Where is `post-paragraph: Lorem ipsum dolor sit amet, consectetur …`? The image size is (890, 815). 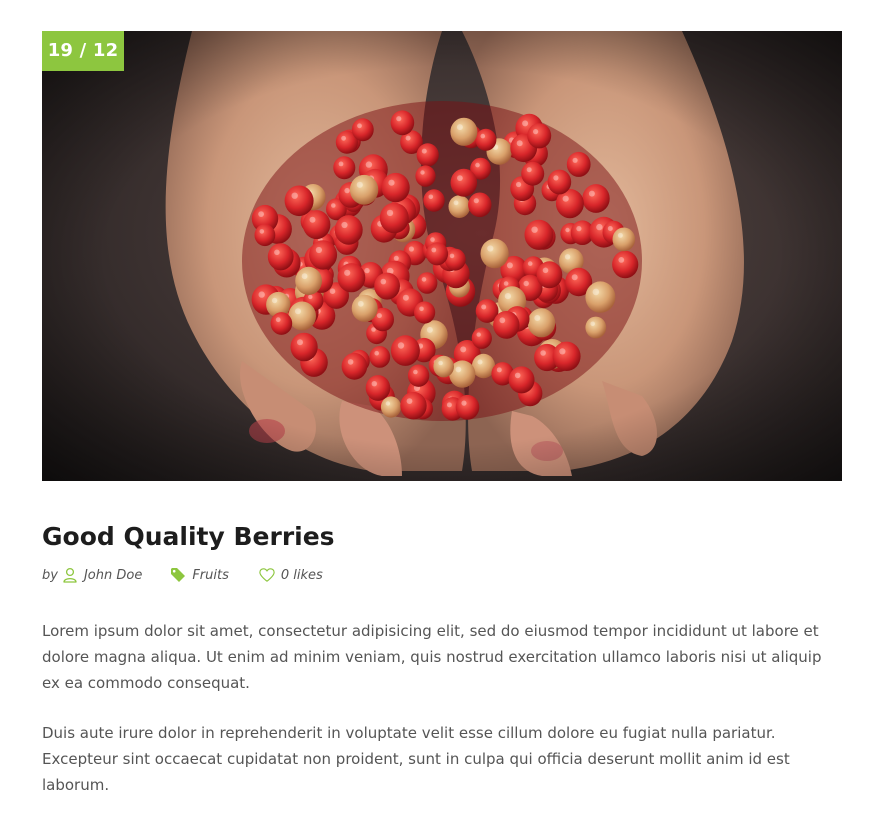
post-paragraph: Lorem ipsum dolor sit amet, consectetur … is located at coordinates (432, 657).